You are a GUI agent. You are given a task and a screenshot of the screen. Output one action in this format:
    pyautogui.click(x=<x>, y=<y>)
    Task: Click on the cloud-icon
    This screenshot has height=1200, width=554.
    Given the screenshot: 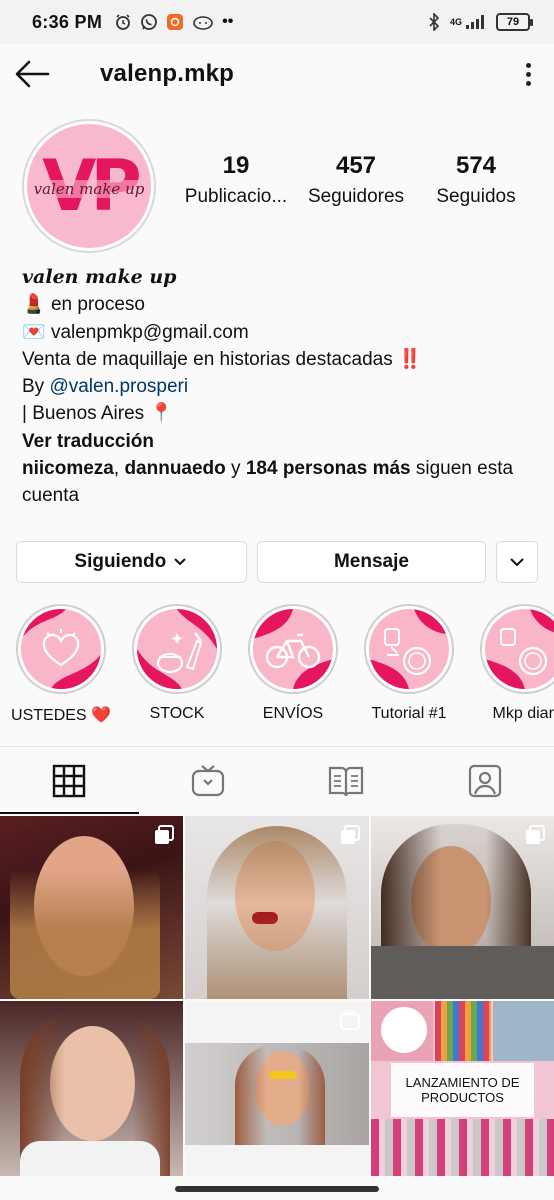 What is the action you would take?
    pyautogui.click(x=203, y=23)
    